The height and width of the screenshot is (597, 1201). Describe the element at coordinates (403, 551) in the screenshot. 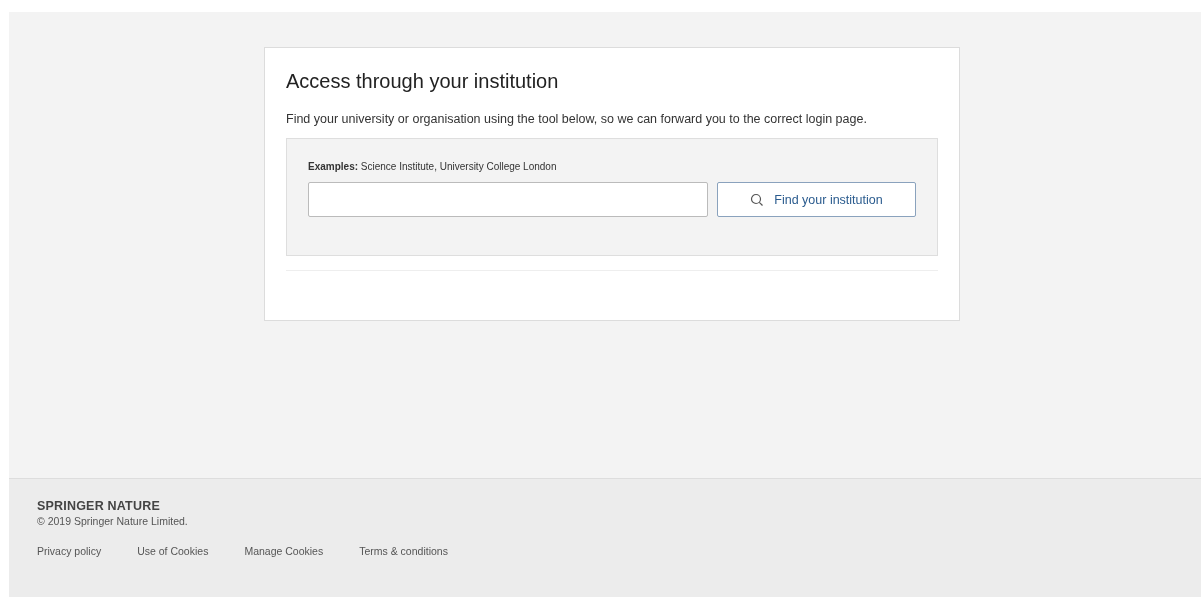

I see `footer-link: Terms & conditions` at that location.